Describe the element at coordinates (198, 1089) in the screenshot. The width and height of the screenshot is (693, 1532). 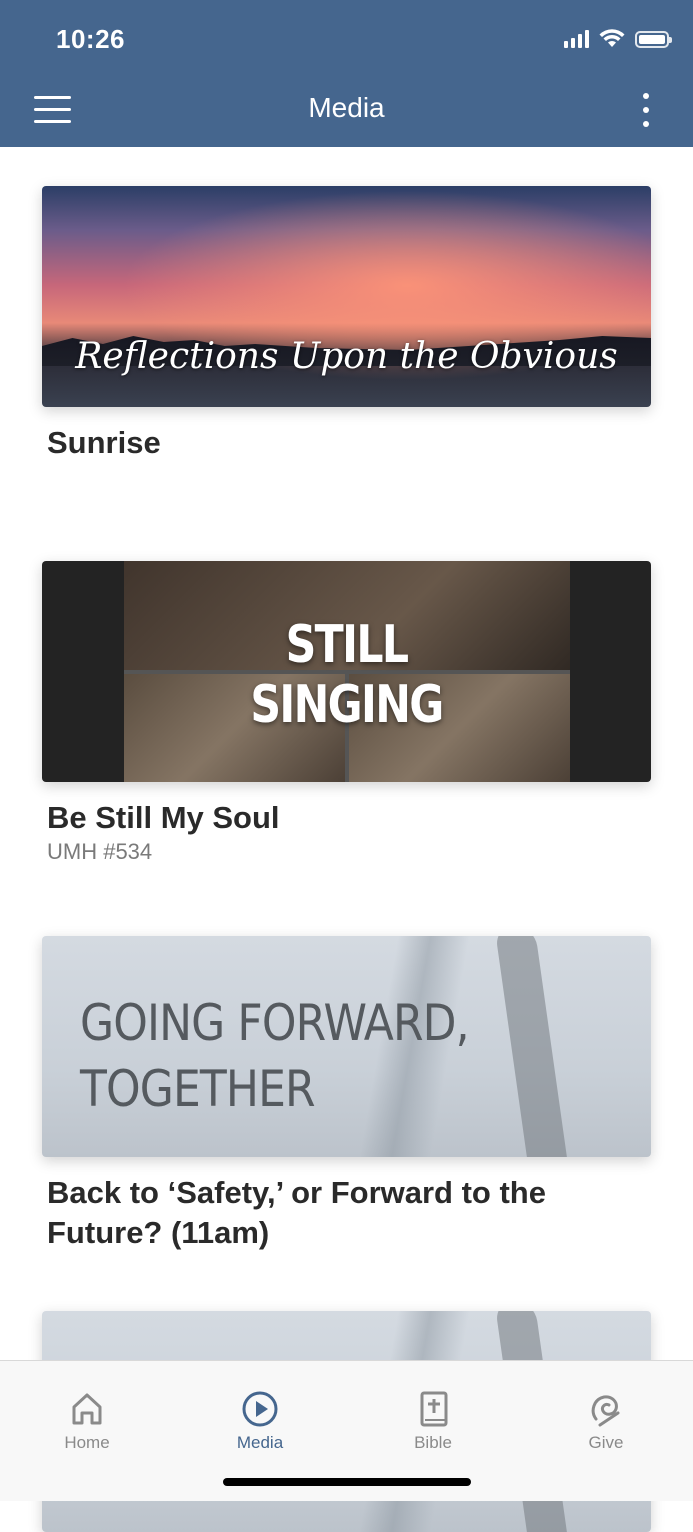
I see `thumbnail-caption-line2: TOGETHER` at that location.